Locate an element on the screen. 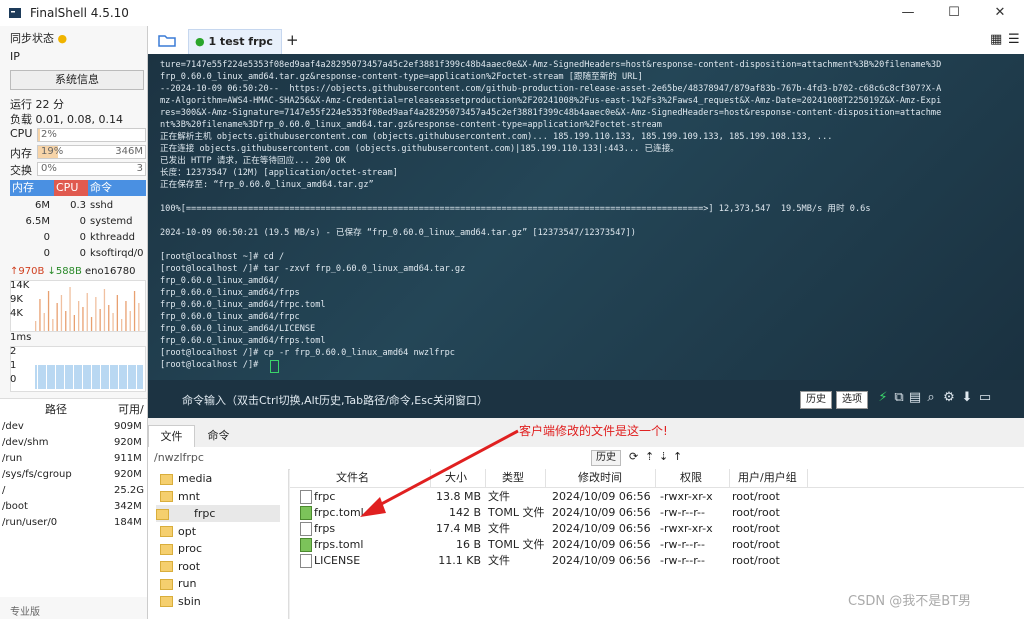  mtime-column: 修改时间 is located at coordinates (601, 478).